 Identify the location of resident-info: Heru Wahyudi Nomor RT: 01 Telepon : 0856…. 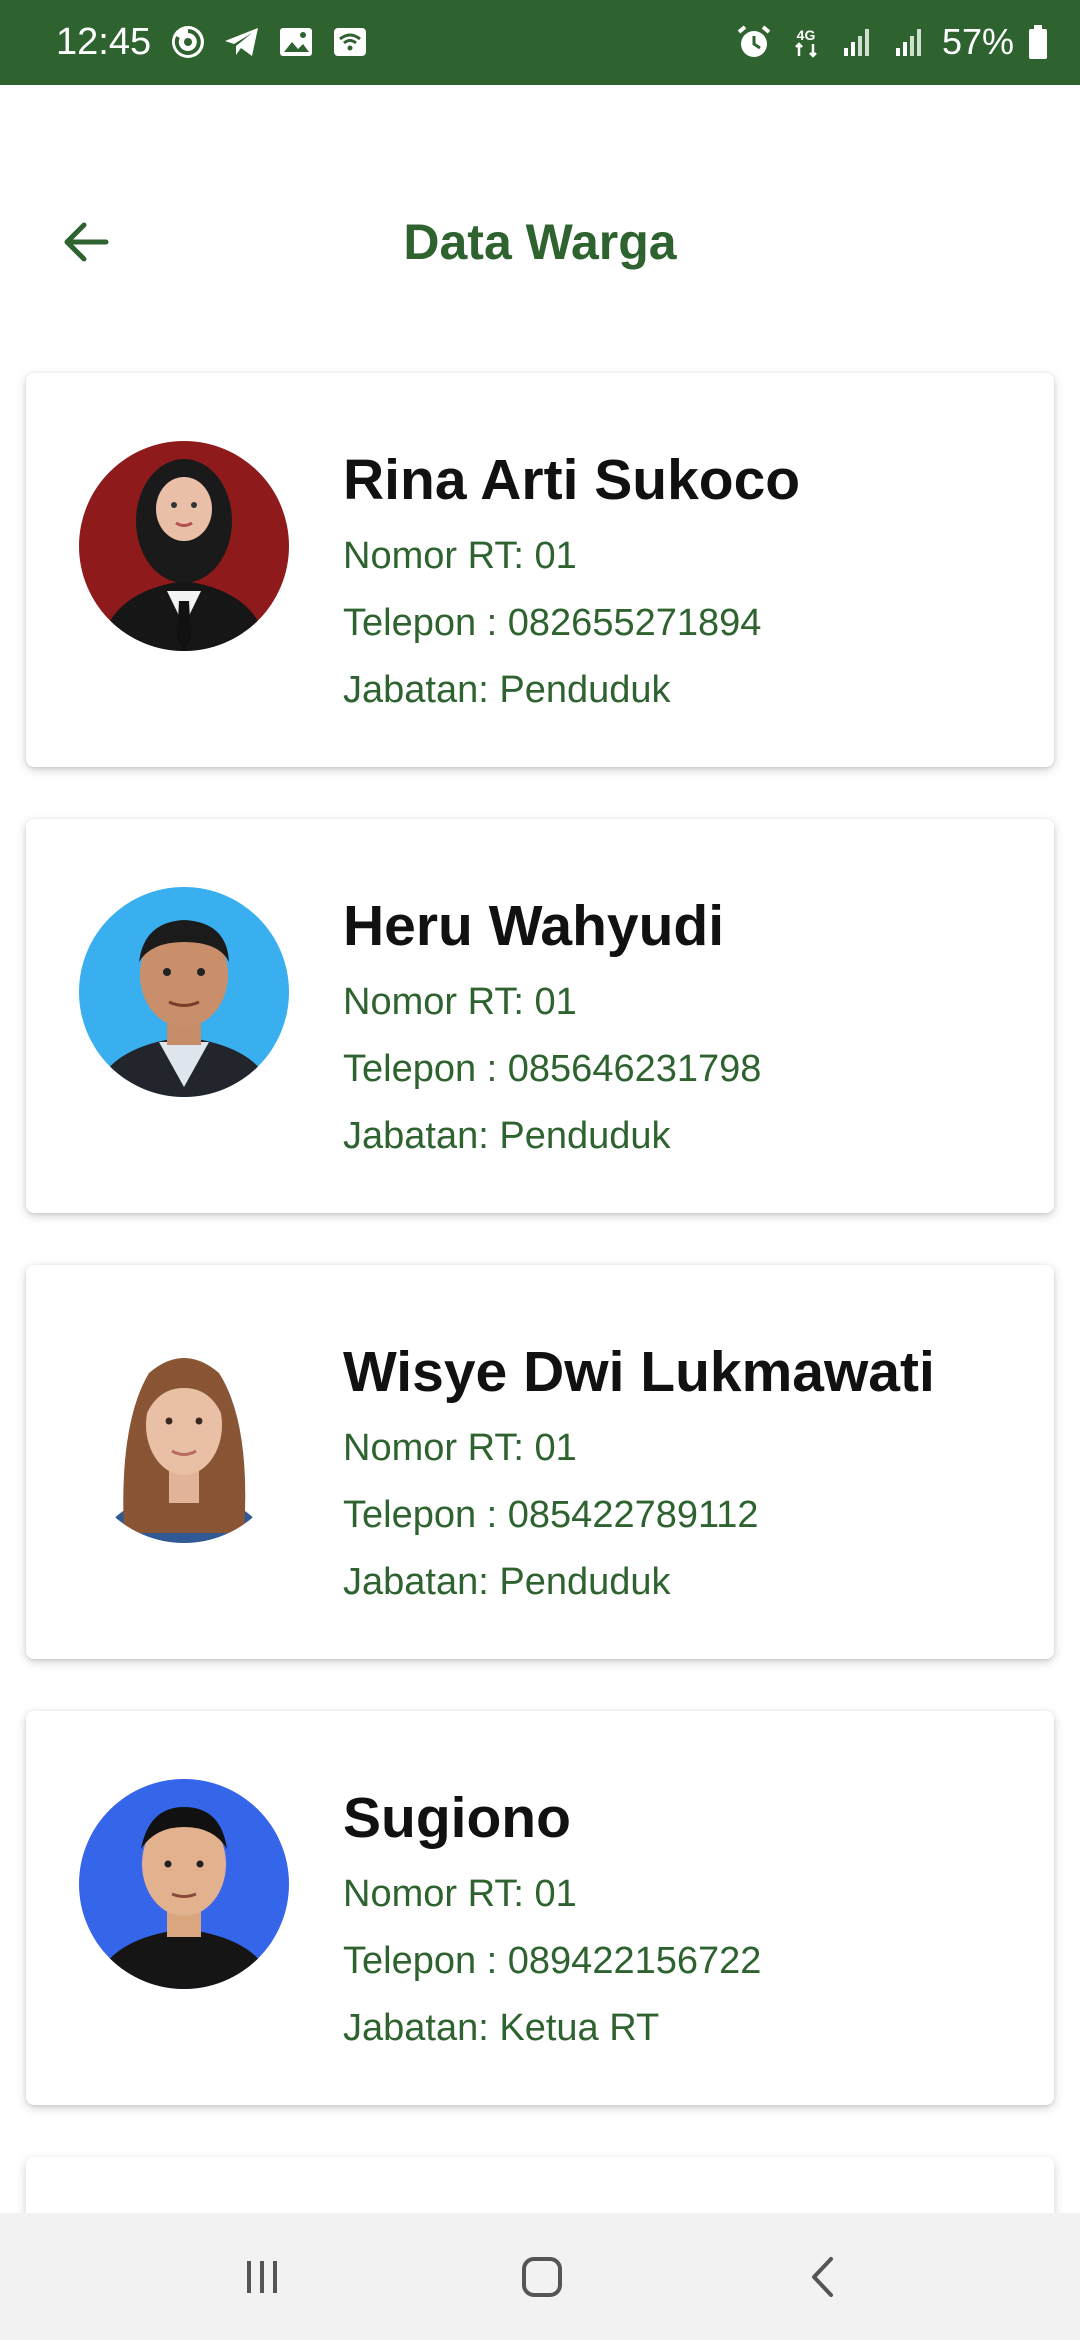
(552, 1030).